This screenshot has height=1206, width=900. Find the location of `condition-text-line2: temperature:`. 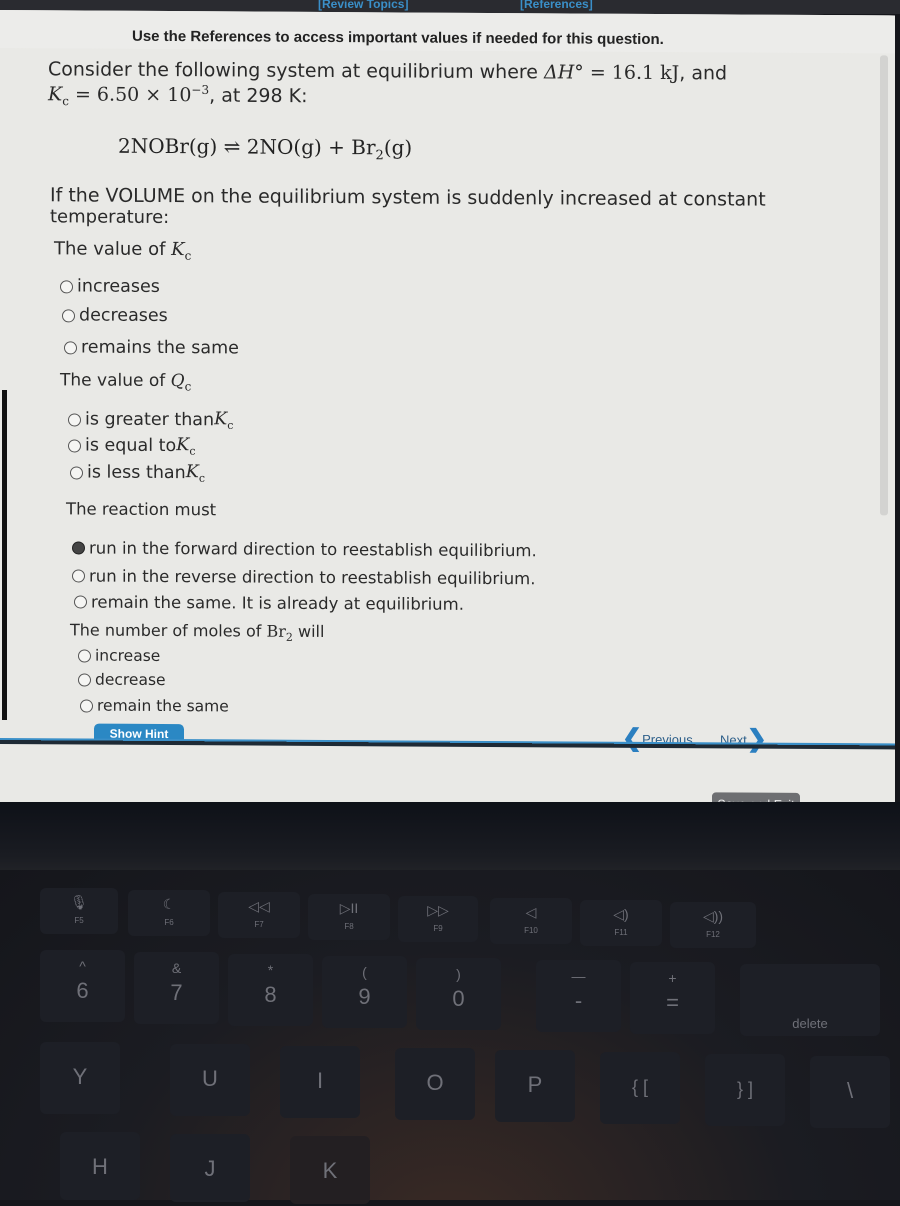

condition-text-line2: temperature: is located at coordinates (110, 217).